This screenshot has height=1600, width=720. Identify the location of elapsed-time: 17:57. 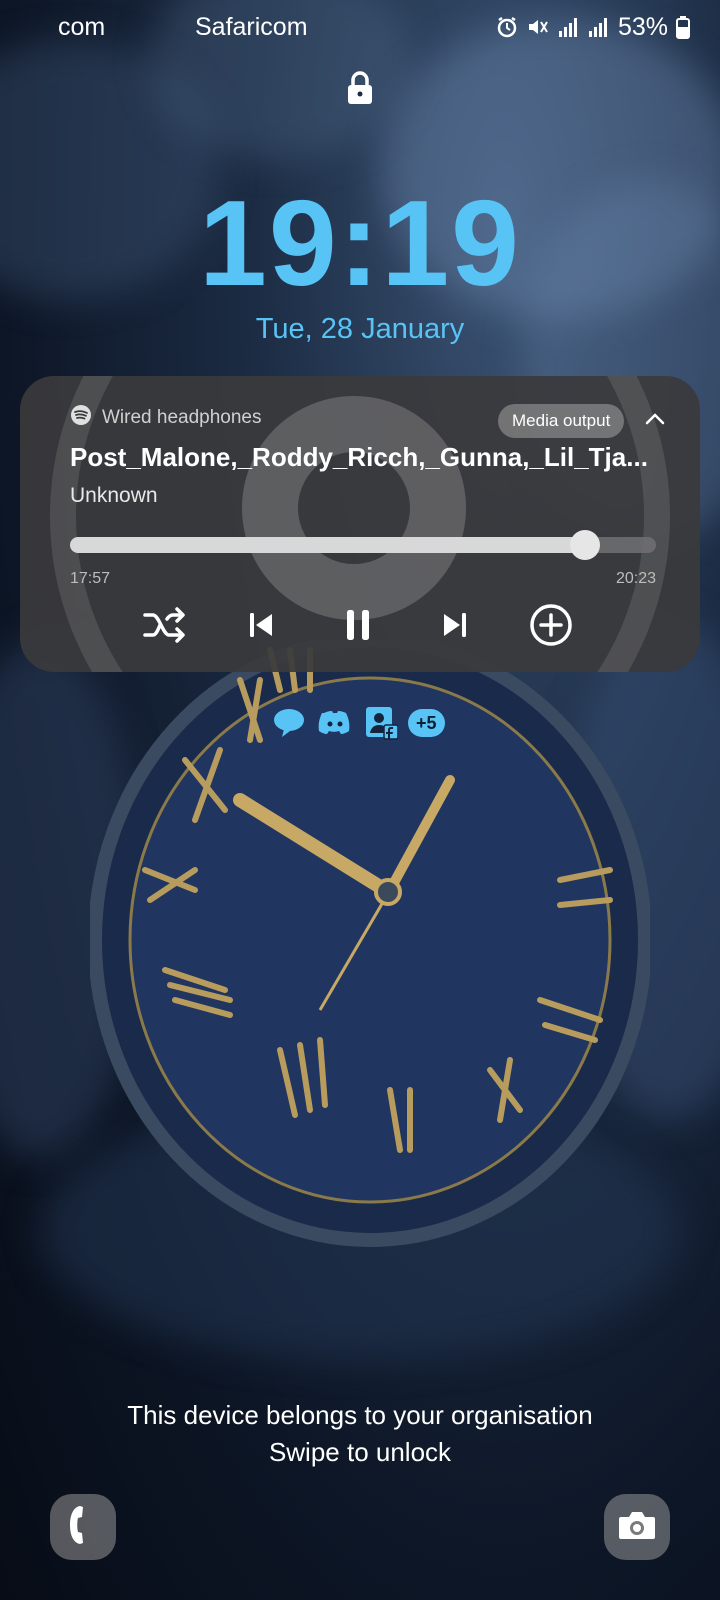
(90, 578).